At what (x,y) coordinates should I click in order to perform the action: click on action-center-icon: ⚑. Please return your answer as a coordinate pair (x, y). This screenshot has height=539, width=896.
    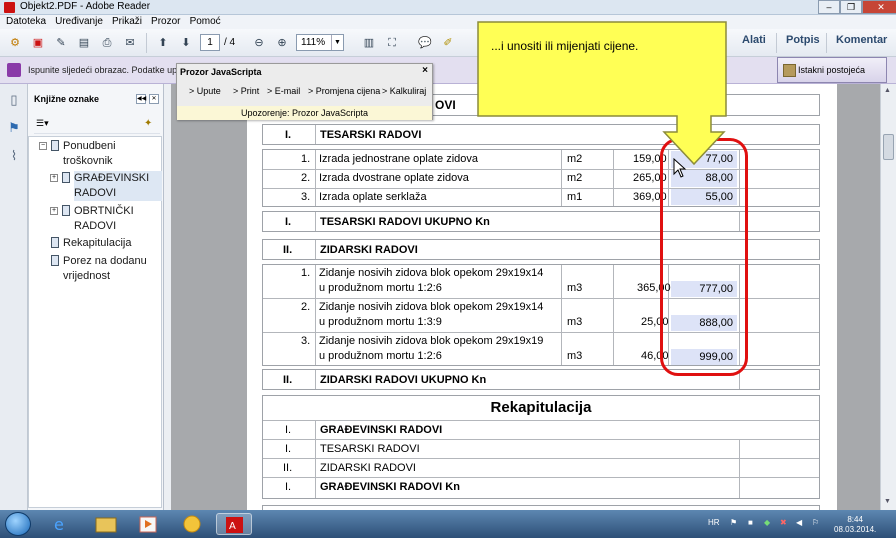
    Looking at the image, I should click on (733, 522).